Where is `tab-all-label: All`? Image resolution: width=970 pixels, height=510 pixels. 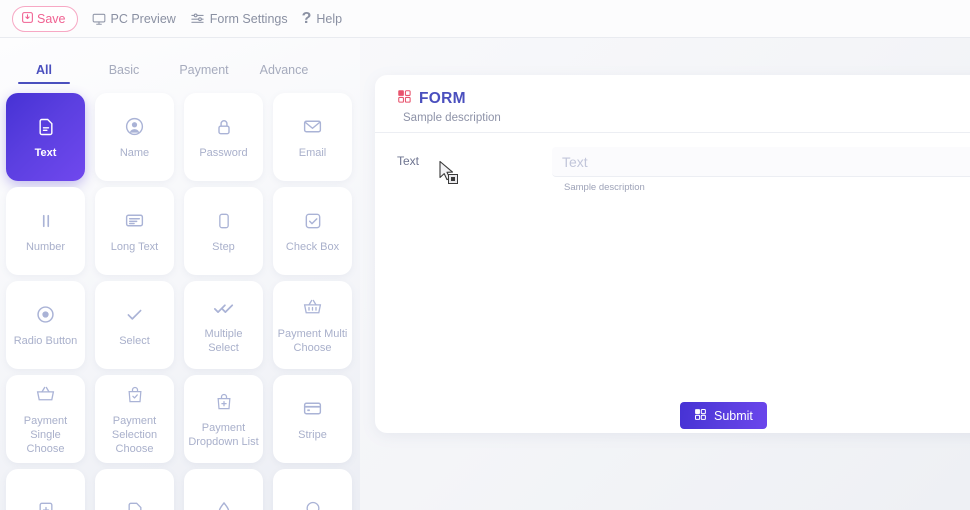
tab-all-label: All is located at coordinates (44, 70).